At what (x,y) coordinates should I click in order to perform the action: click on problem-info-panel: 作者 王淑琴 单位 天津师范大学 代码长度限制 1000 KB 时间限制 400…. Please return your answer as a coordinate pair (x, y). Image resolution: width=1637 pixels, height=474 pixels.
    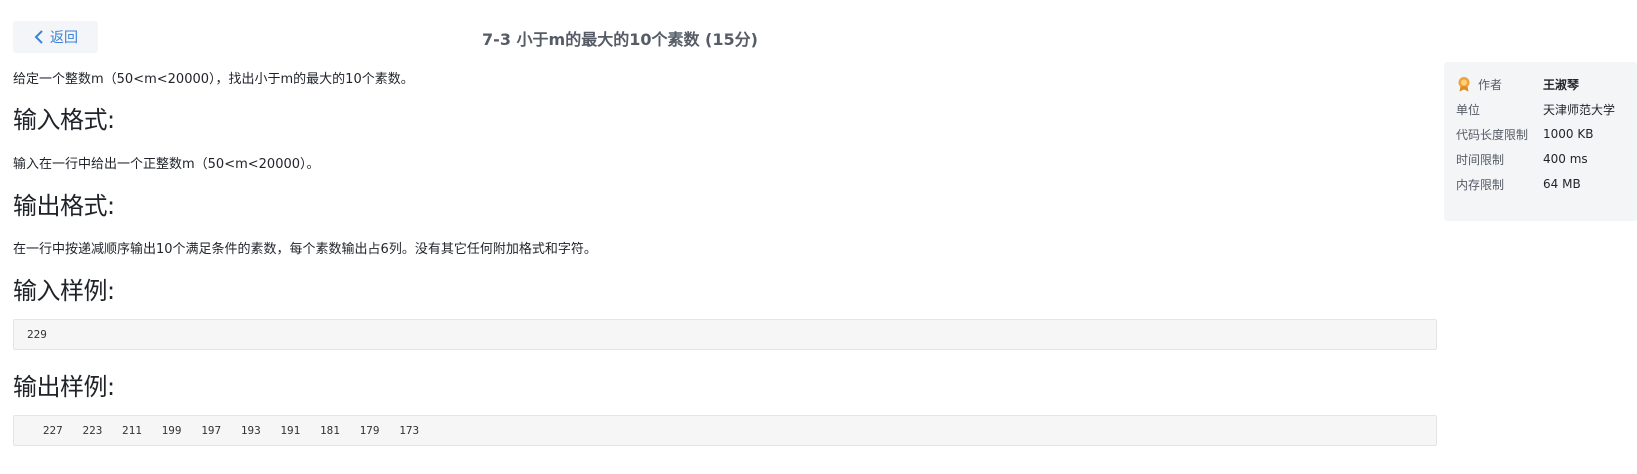
    Looking at the image, I should click on (1540, 141).